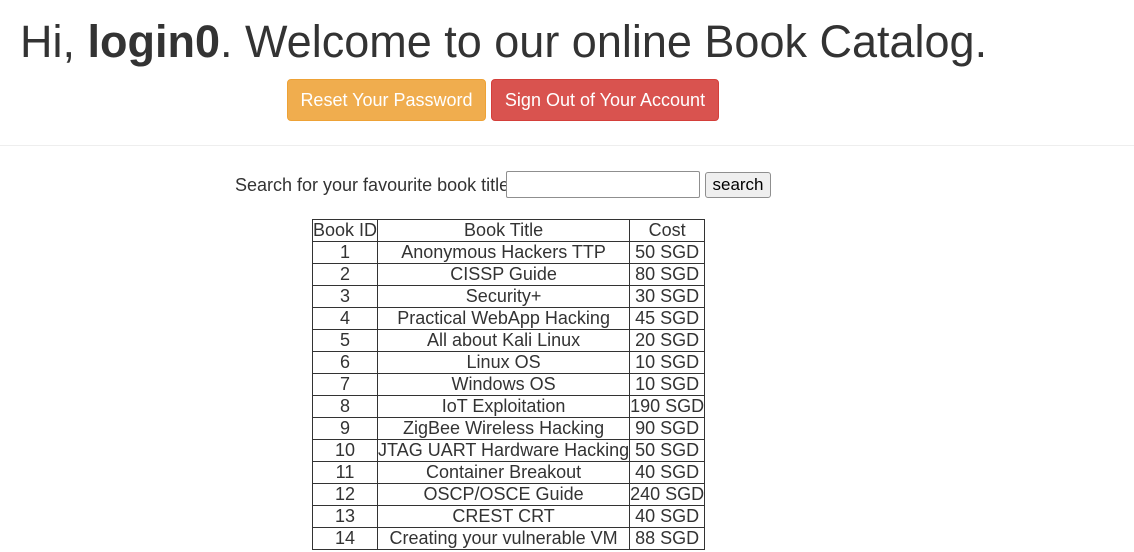  Describe the element at coordinates (667, 538) in the screenshot. I see `book-cost-cell: 88 SGD` at that location.